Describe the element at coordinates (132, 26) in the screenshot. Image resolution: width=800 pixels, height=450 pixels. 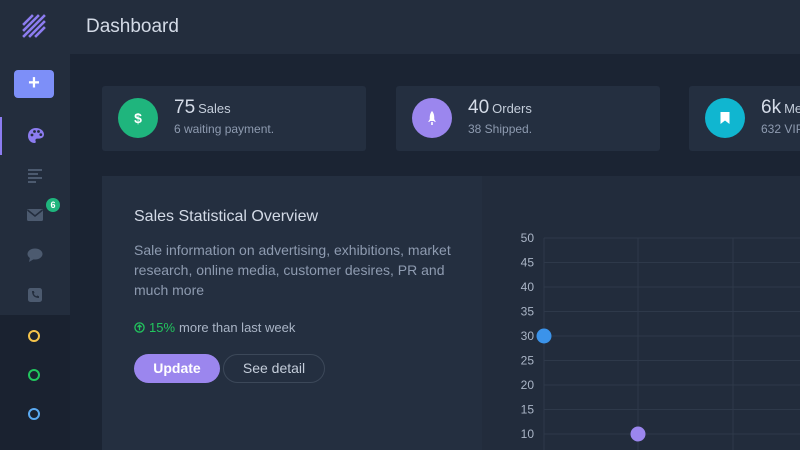
I see `page-title: Dashboard` at that location.